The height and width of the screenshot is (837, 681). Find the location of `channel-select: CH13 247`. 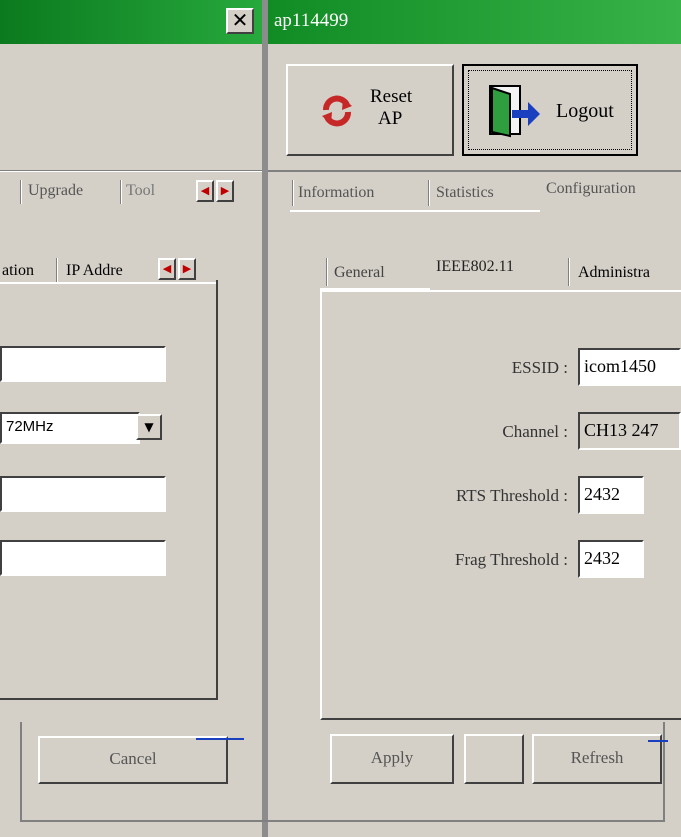

channel-select: CH13 247 is located at coordinates (629, 431).